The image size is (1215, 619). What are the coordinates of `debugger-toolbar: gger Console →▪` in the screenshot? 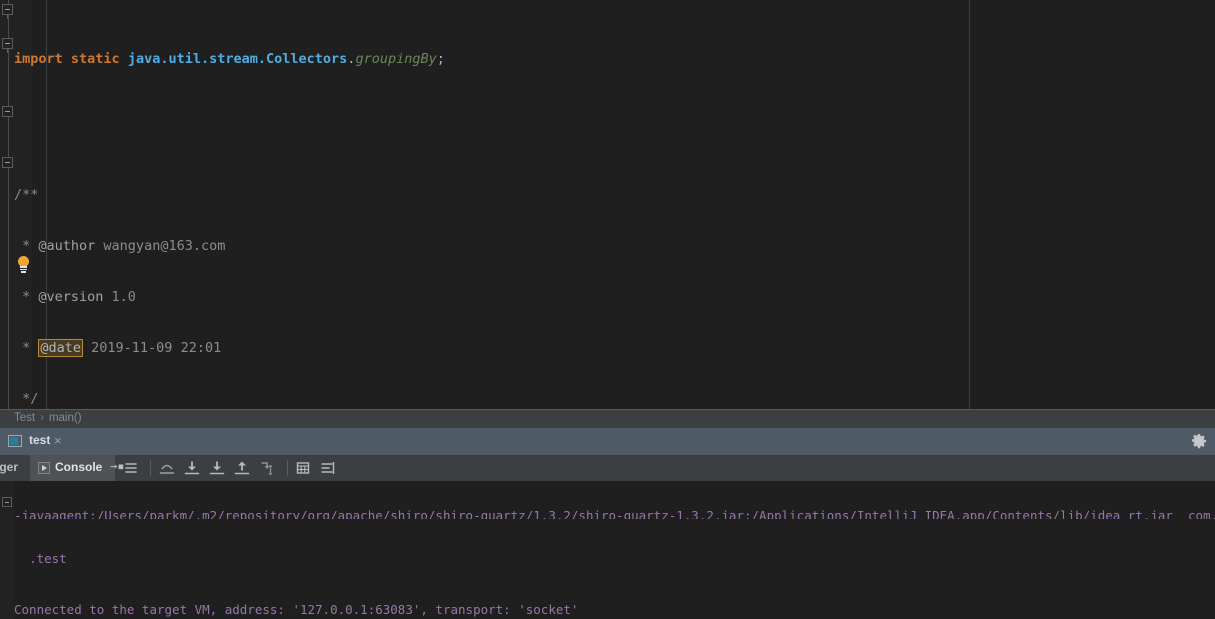 It's located at (607, 468).